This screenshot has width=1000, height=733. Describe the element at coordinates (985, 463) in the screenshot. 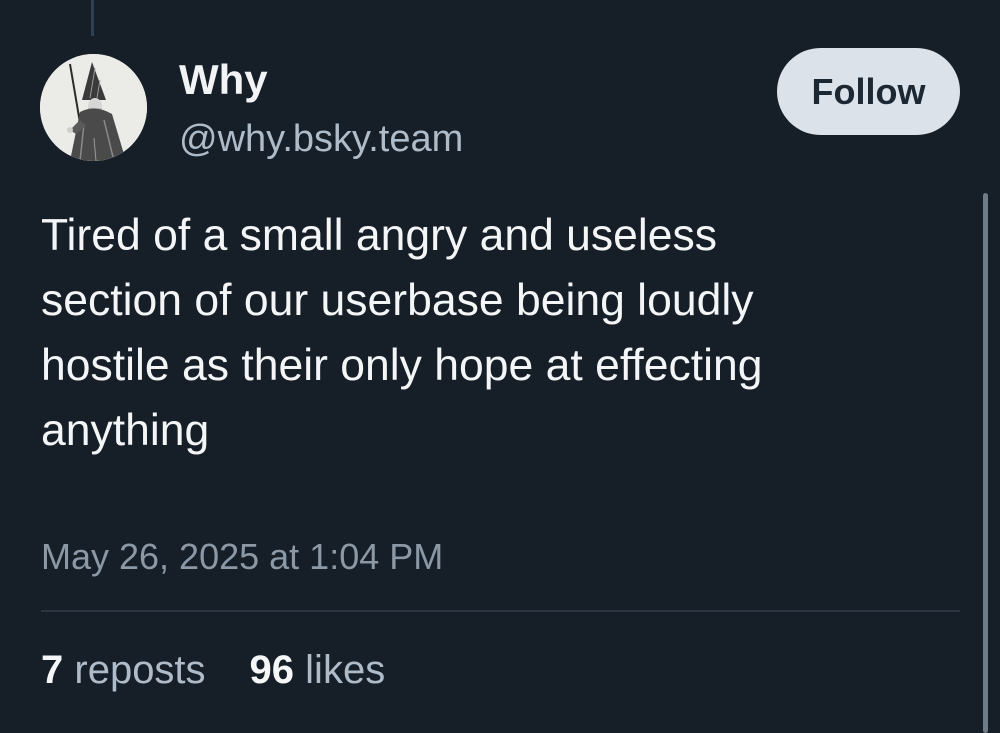

I see `scrollbar` at that location.